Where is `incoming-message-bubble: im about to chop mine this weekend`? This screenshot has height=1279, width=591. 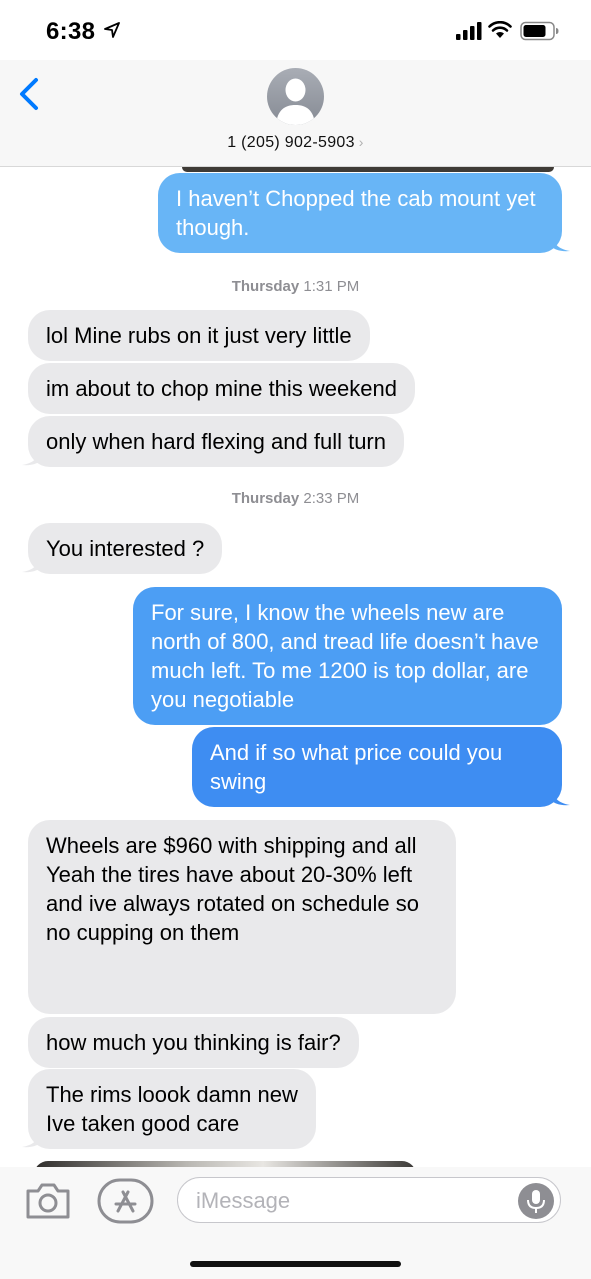 incoming-message-bubble: im about to chop mine this weekend is located at coordinates (221, 388).